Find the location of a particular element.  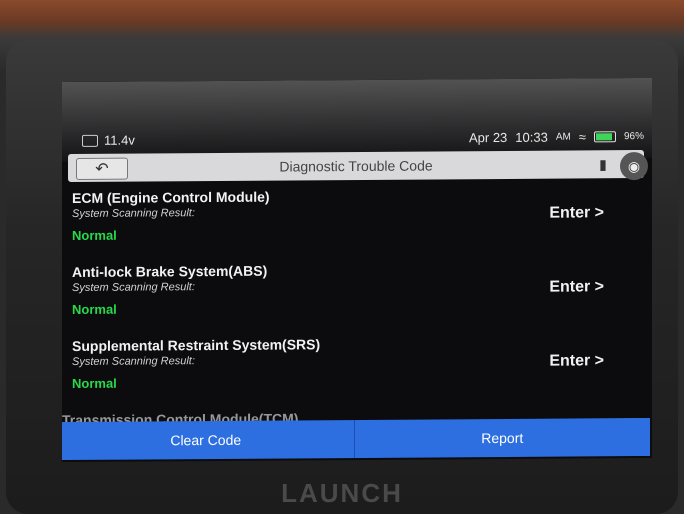

status-right: Apr 23 10:33 AM ≈ 96% is located at coordinates (556, 137).